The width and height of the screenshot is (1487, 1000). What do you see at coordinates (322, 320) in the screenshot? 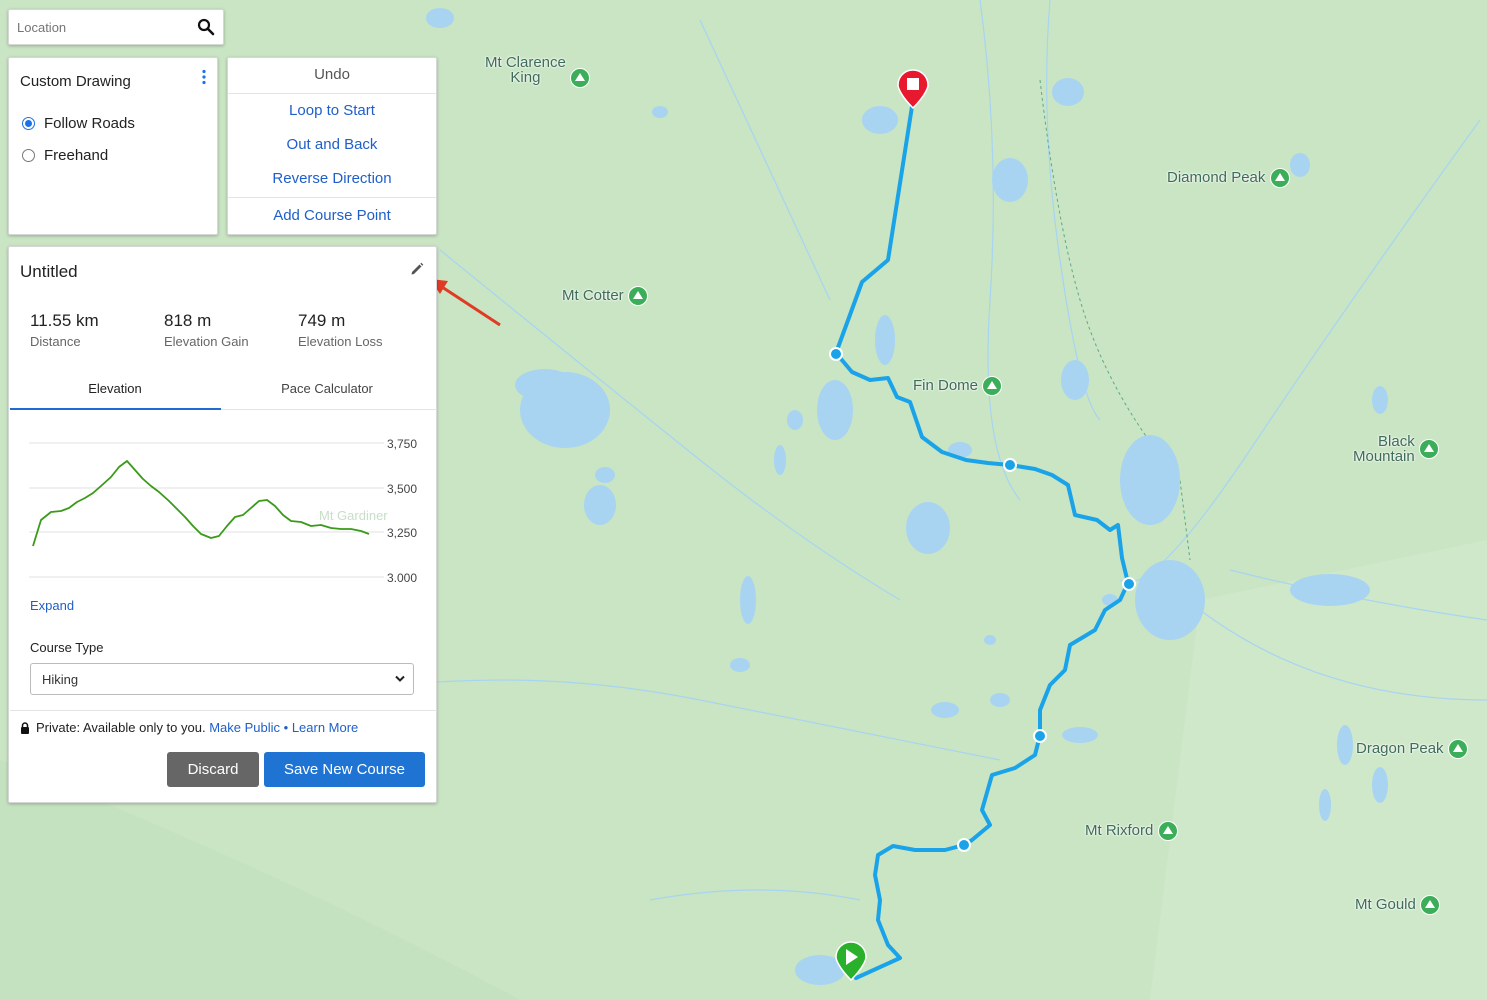
I see `stat-value: 749 m` at bounding box center [322, 320].